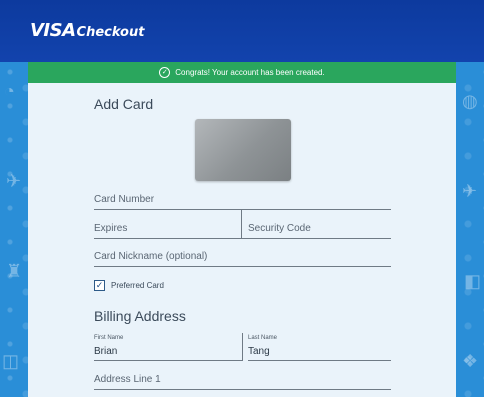 This screenshot has height=397, width=484. I want to click on last-name-label: Last Name, so click(263, 338).